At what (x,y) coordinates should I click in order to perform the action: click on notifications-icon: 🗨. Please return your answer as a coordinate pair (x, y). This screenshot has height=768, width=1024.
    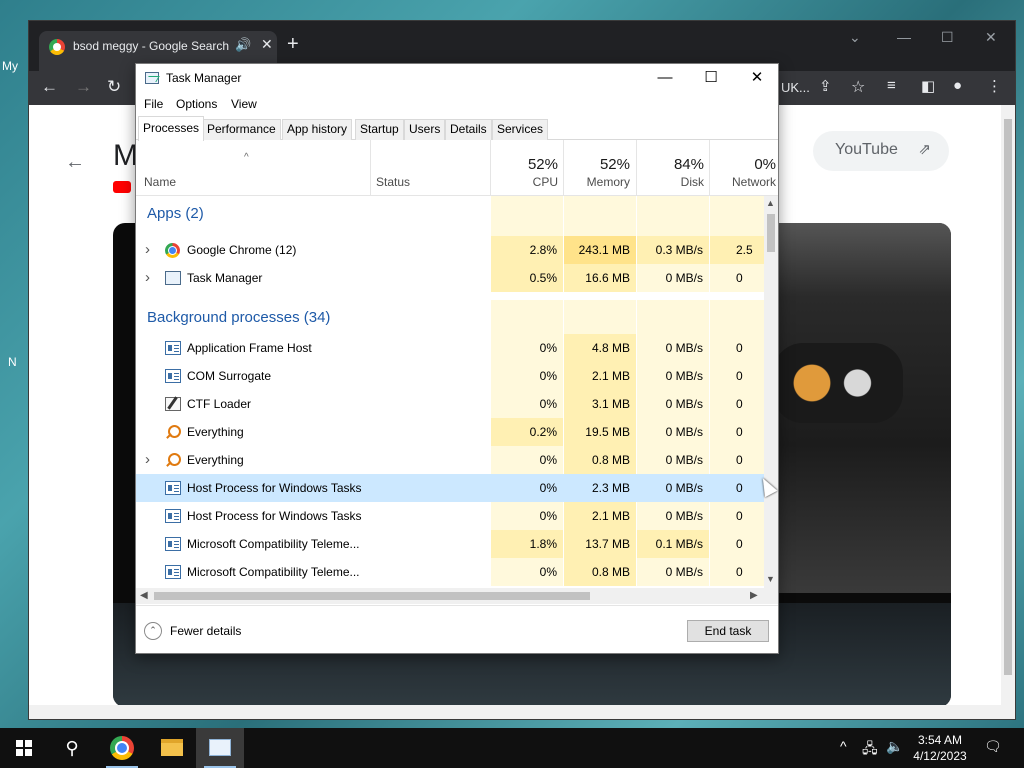
    Looking at the image, I should click on (993, 746).